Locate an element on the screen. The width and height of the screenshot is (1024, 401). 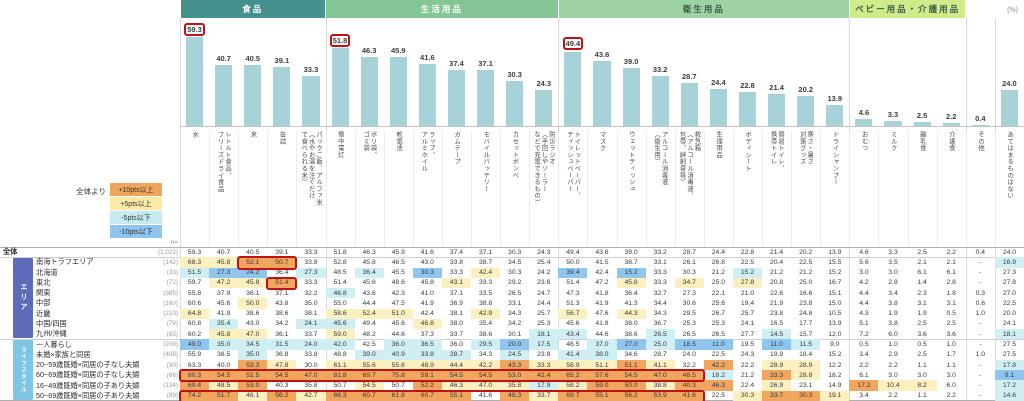
column-label: カセットボンベ is located at coordinates (515, 189).